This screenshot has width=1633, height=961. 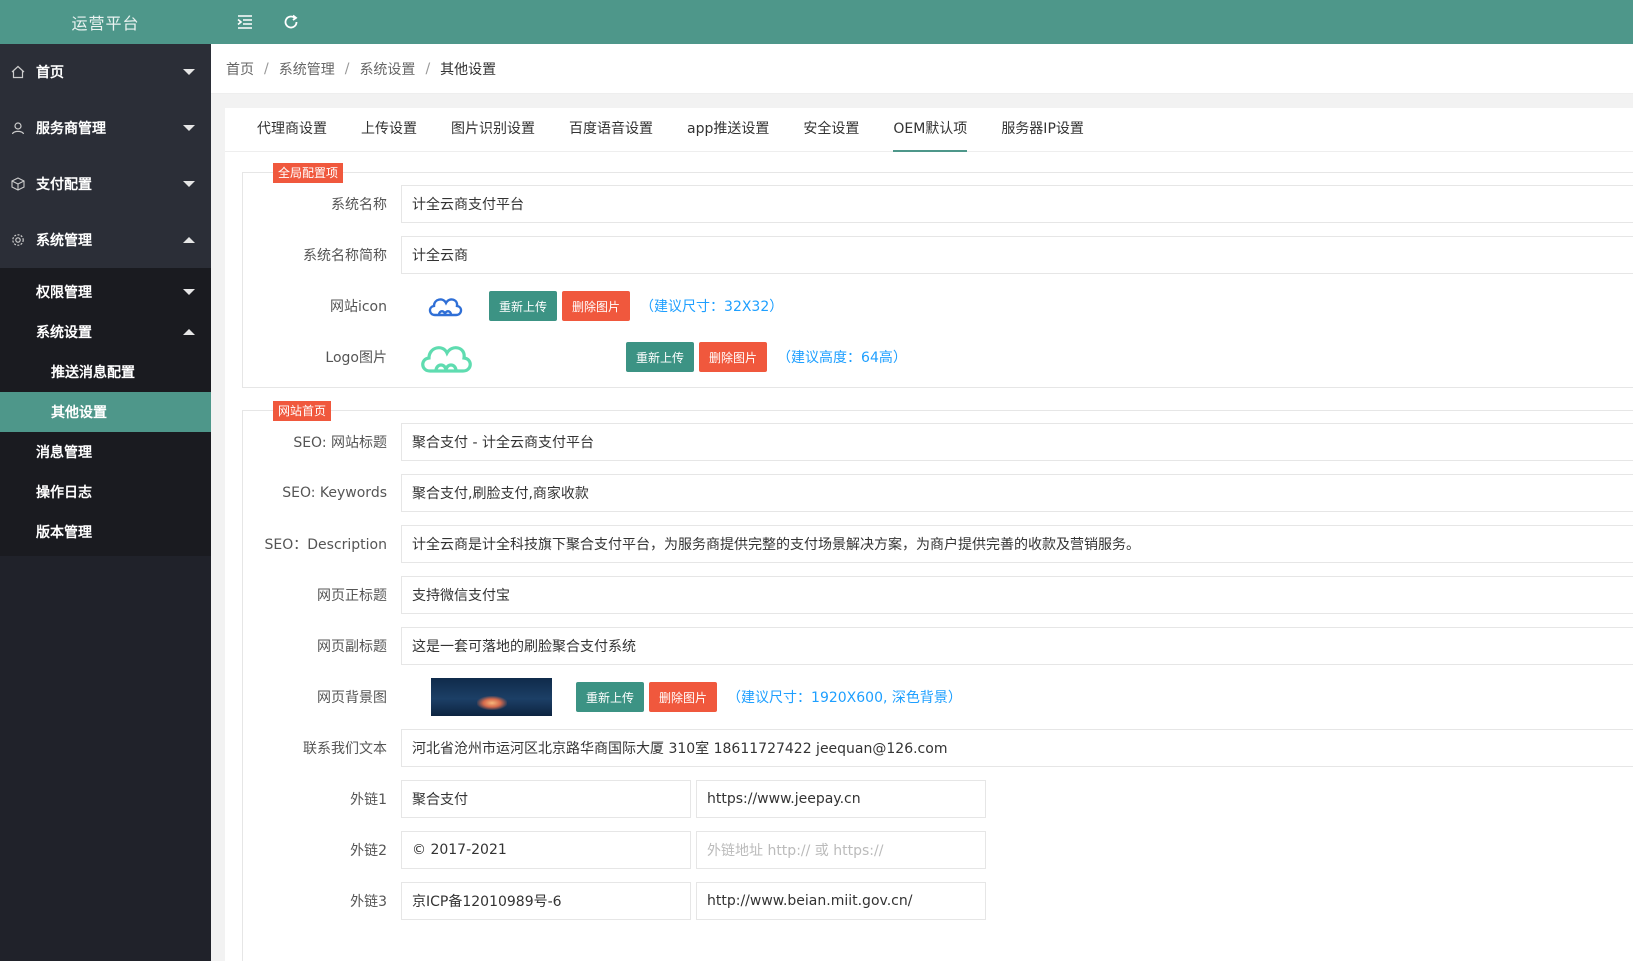 I want to click on sidebar-nav: 首页 服务商管理 支付配置 系统管理, so click(x=105, y=156).